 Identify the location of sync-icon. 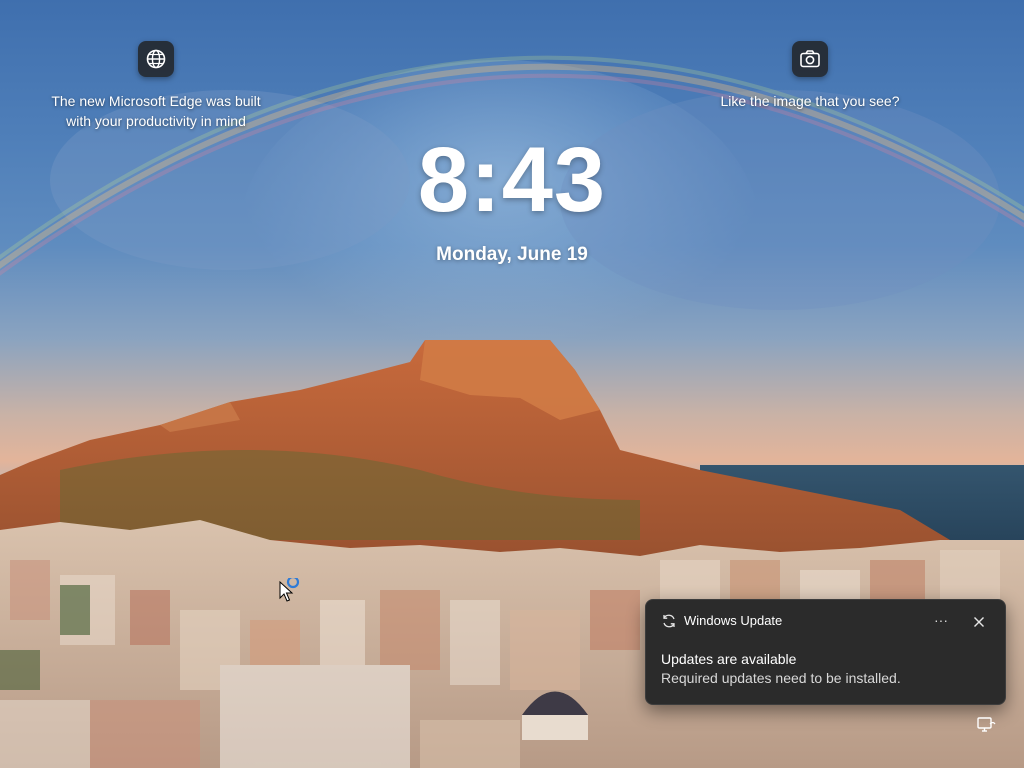
(669, 621).